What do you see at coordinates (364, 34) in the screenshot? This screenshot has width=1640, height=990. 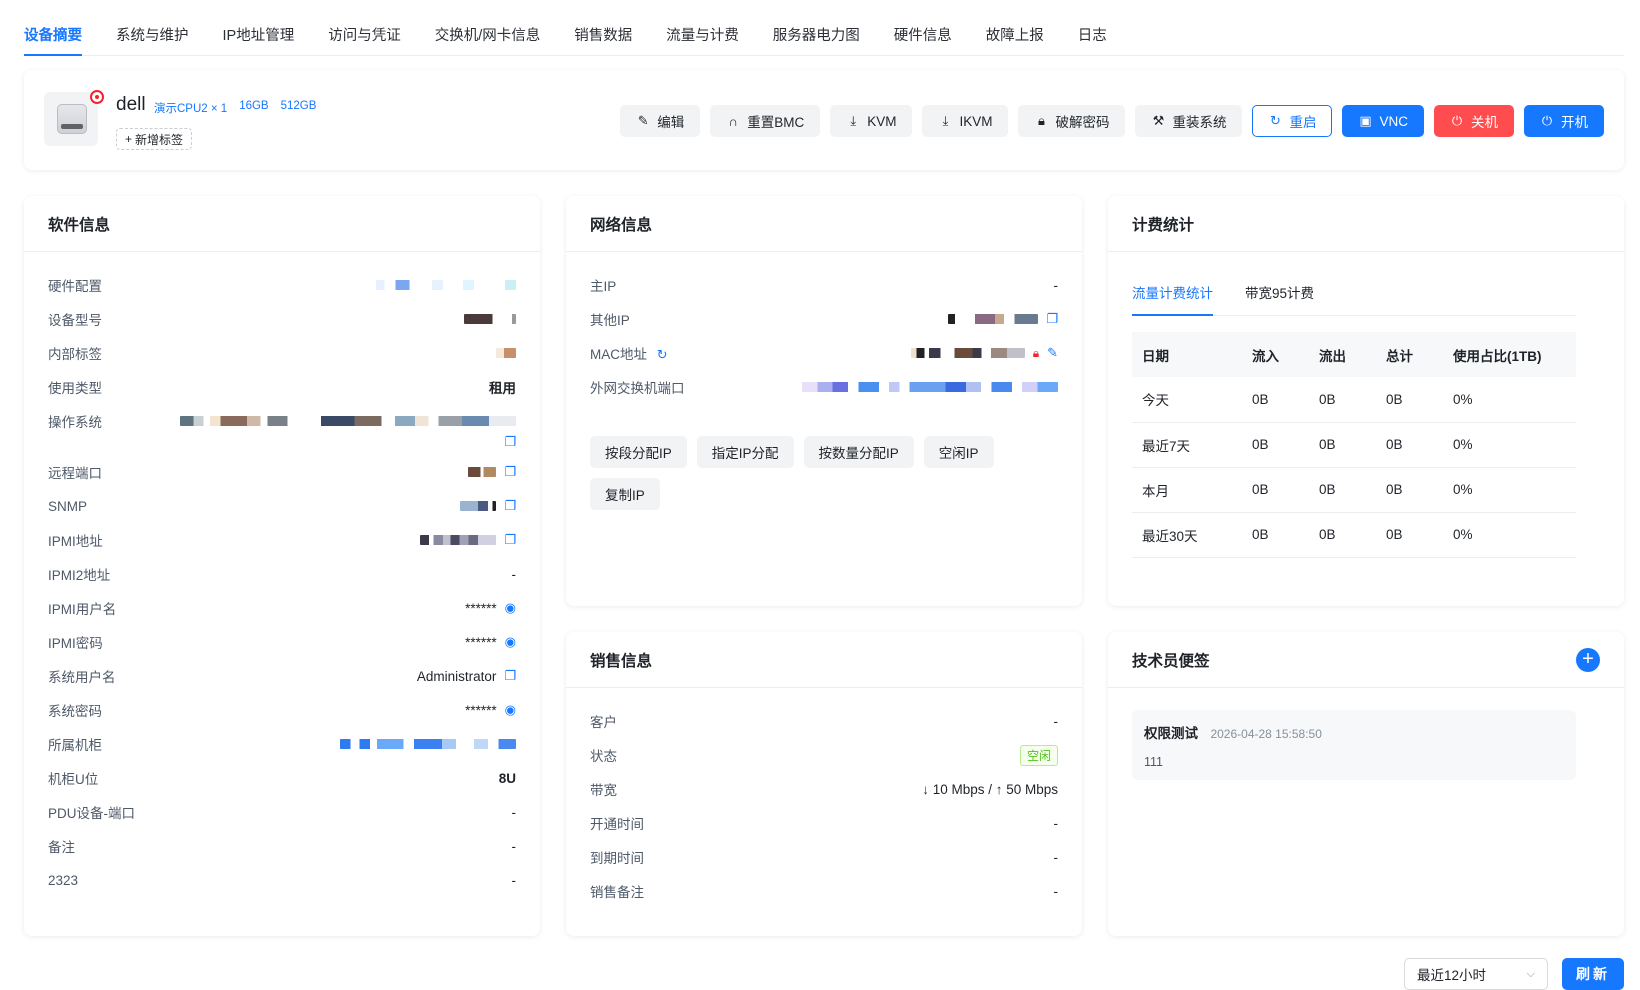 I see `tab-access-credentials: 访问与凭证` at bounding box center [364, 34].